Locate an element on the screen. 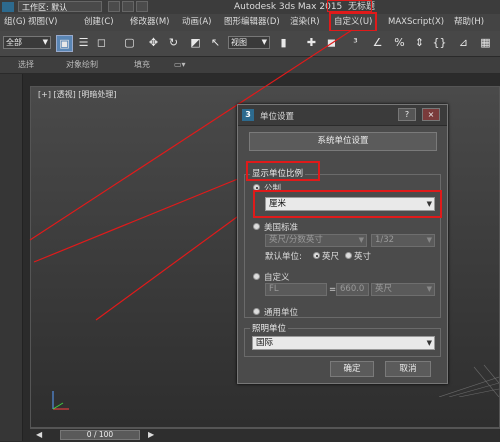 The height and width of the screenshot is (442, 500). cancel-button: 取消 is located at coordinates (408, 369).